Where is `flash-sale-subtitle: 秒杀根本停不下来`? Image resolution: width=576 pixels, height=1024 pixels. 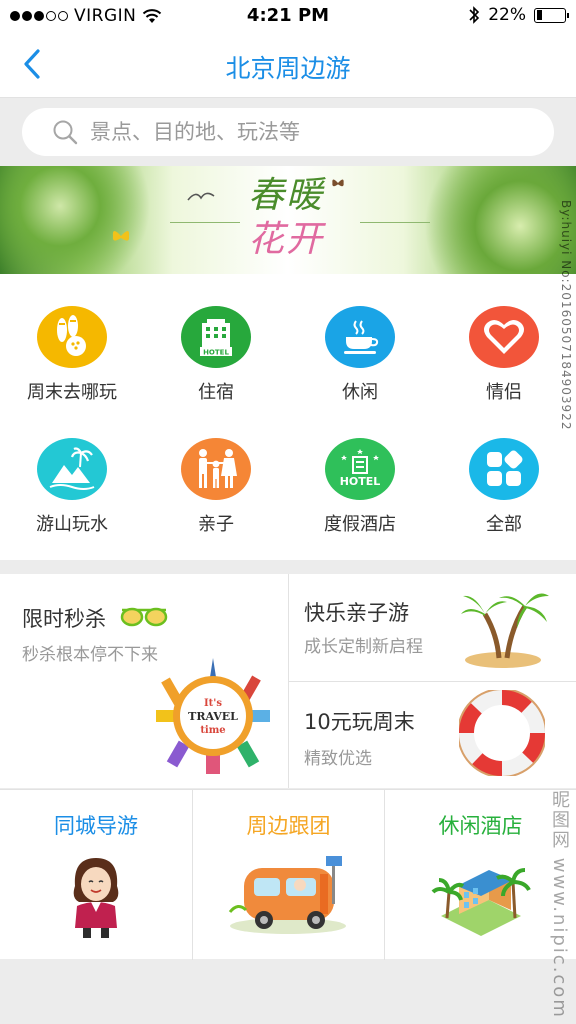 flash-sale-subtitle: 秒杀根本停不下来 is located at coordinates (90, 655).